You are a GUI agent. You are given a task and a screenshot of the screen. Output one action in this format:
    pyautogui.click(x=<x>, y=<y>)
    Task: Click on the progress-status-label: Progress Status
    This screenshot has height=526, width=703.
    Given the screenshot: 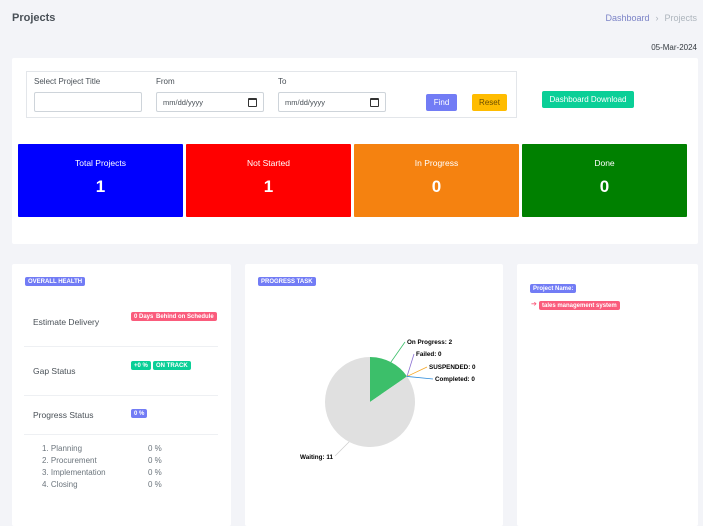 What is the action you would take?
    pyautogui.click(x=63, y=415)
    